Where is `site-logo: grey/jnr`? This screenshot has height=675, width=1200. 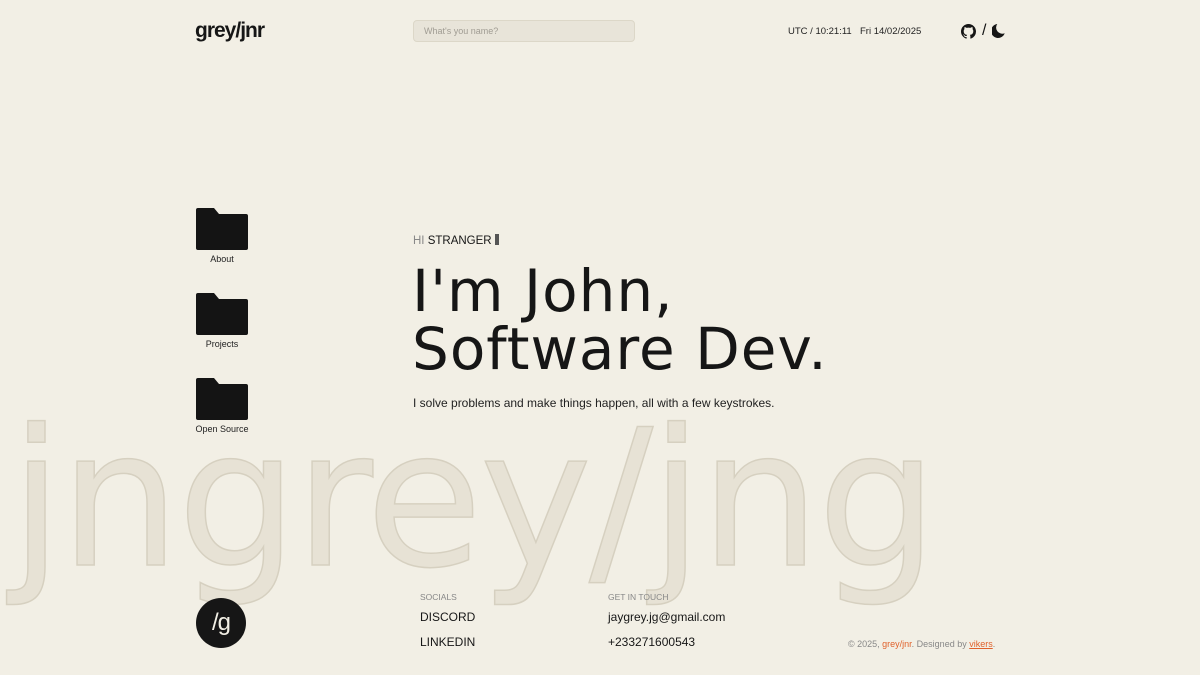
site-logo: grey/jnr is located at coordinates (230, 31).